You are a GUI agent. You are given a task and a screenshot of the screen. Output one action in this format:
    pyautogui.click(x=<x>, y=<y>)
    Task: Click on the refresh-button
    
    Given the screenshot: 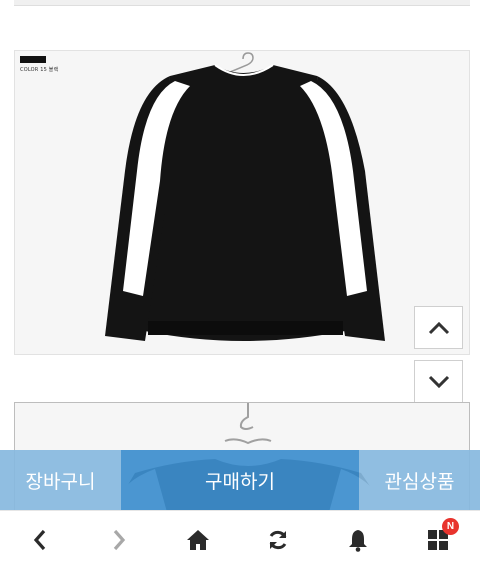 What is the action you would take?
    pyautogui.click(x=278, y=540)
    